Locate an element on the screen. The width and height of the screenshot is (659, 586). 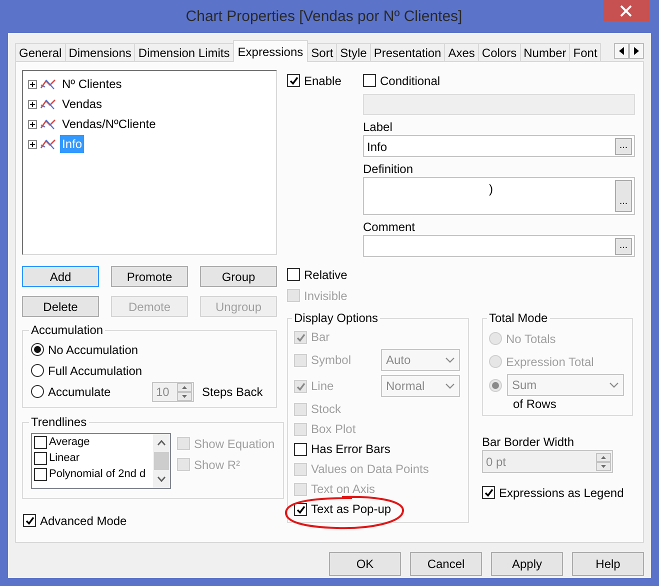
button: Add is located at coordinates (60, 276).